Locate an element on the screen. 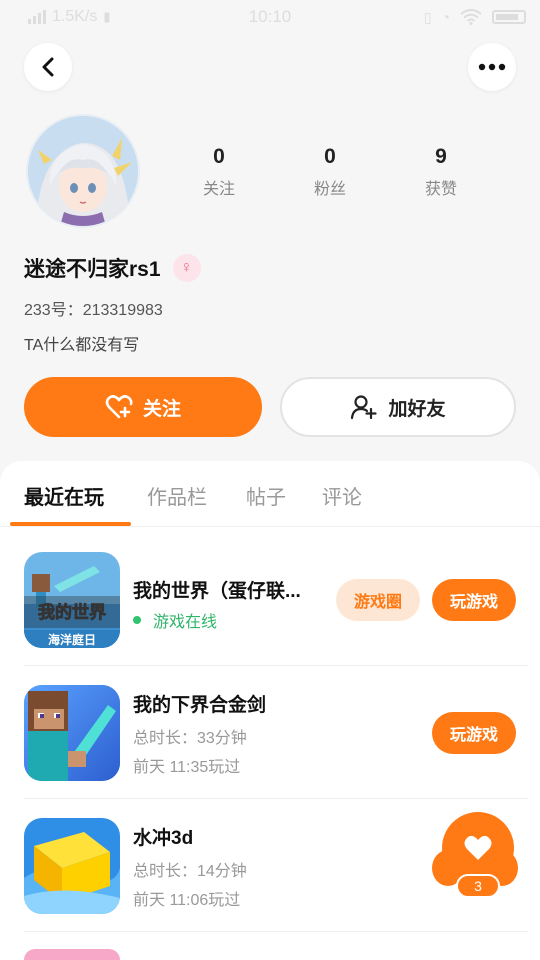  sim-icon: ▯ is located at coordinates (427, 16).